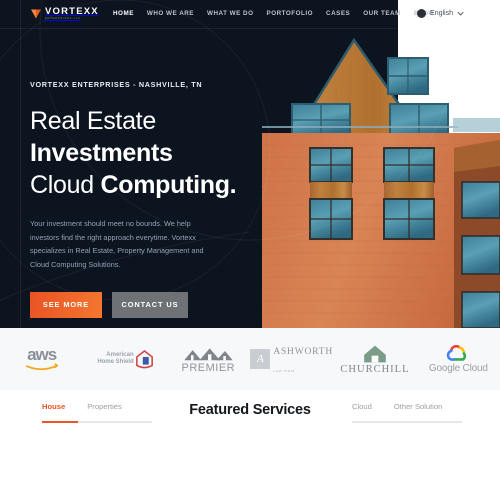 Image resolution: width=500 pixels, height=500 pixels. What do you see at coordinates (42, 354) in the screenshot?
I see `partner-name-aws: aws` at bounding box center [42, 354].